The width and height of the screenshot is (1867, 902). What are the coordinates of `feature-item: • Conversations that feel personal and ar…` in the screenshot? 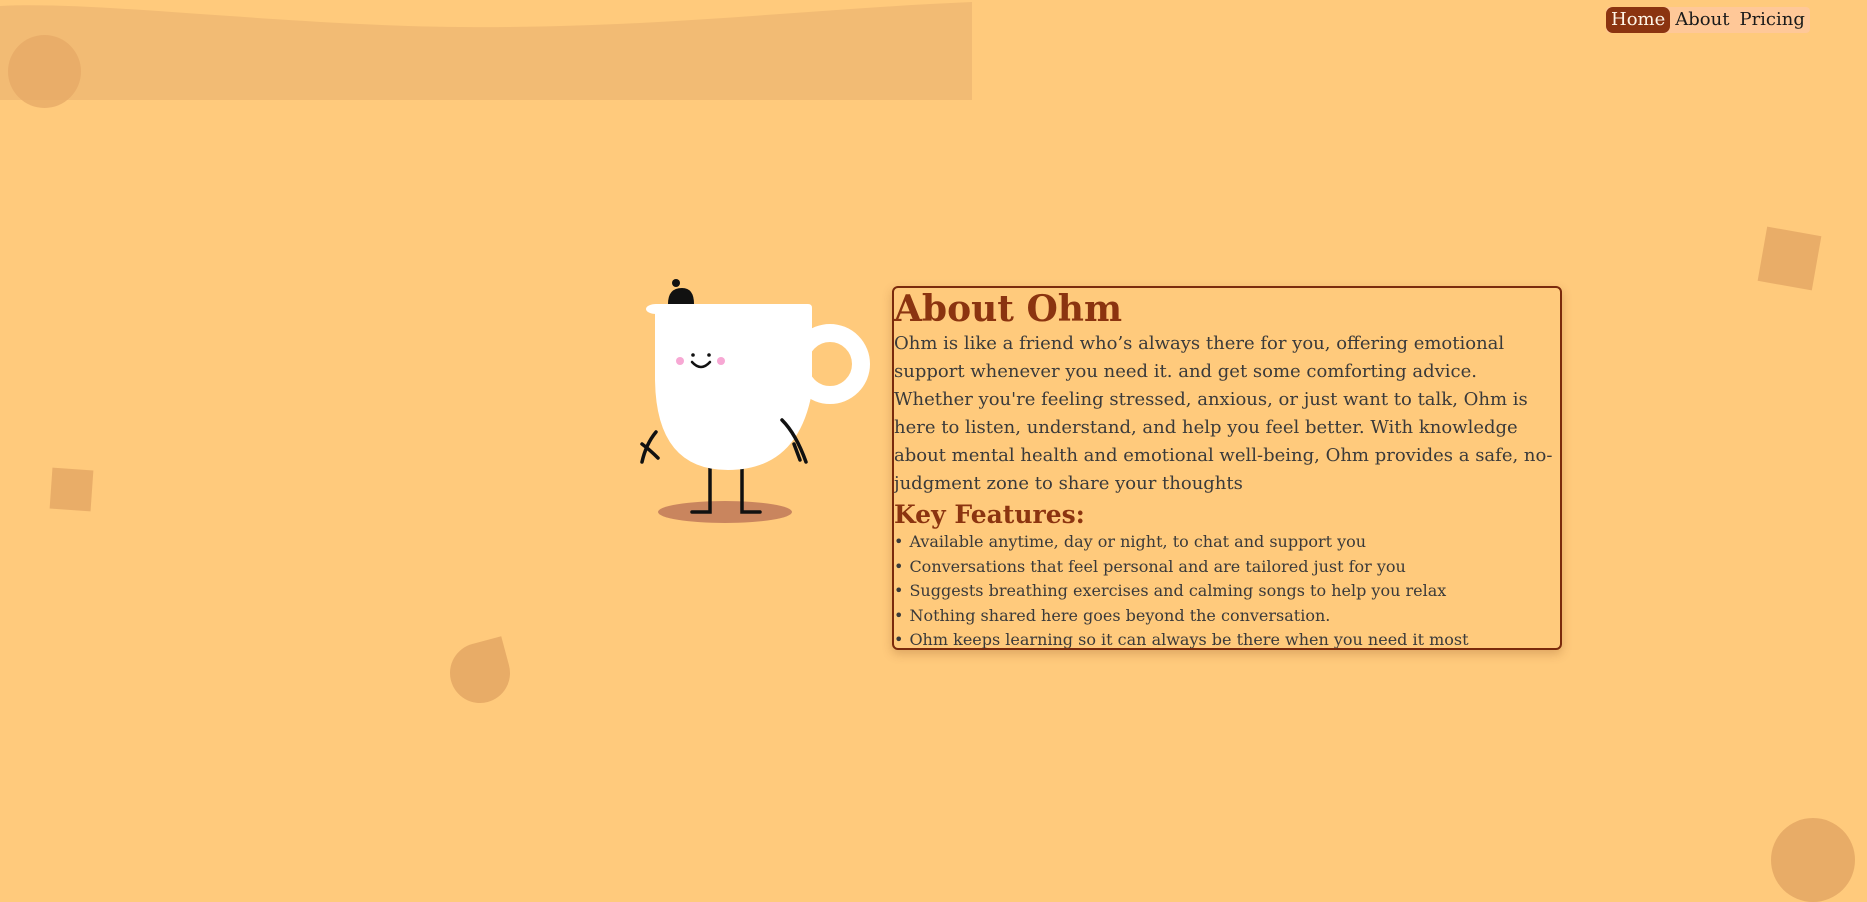 It's located at (1227, 567).